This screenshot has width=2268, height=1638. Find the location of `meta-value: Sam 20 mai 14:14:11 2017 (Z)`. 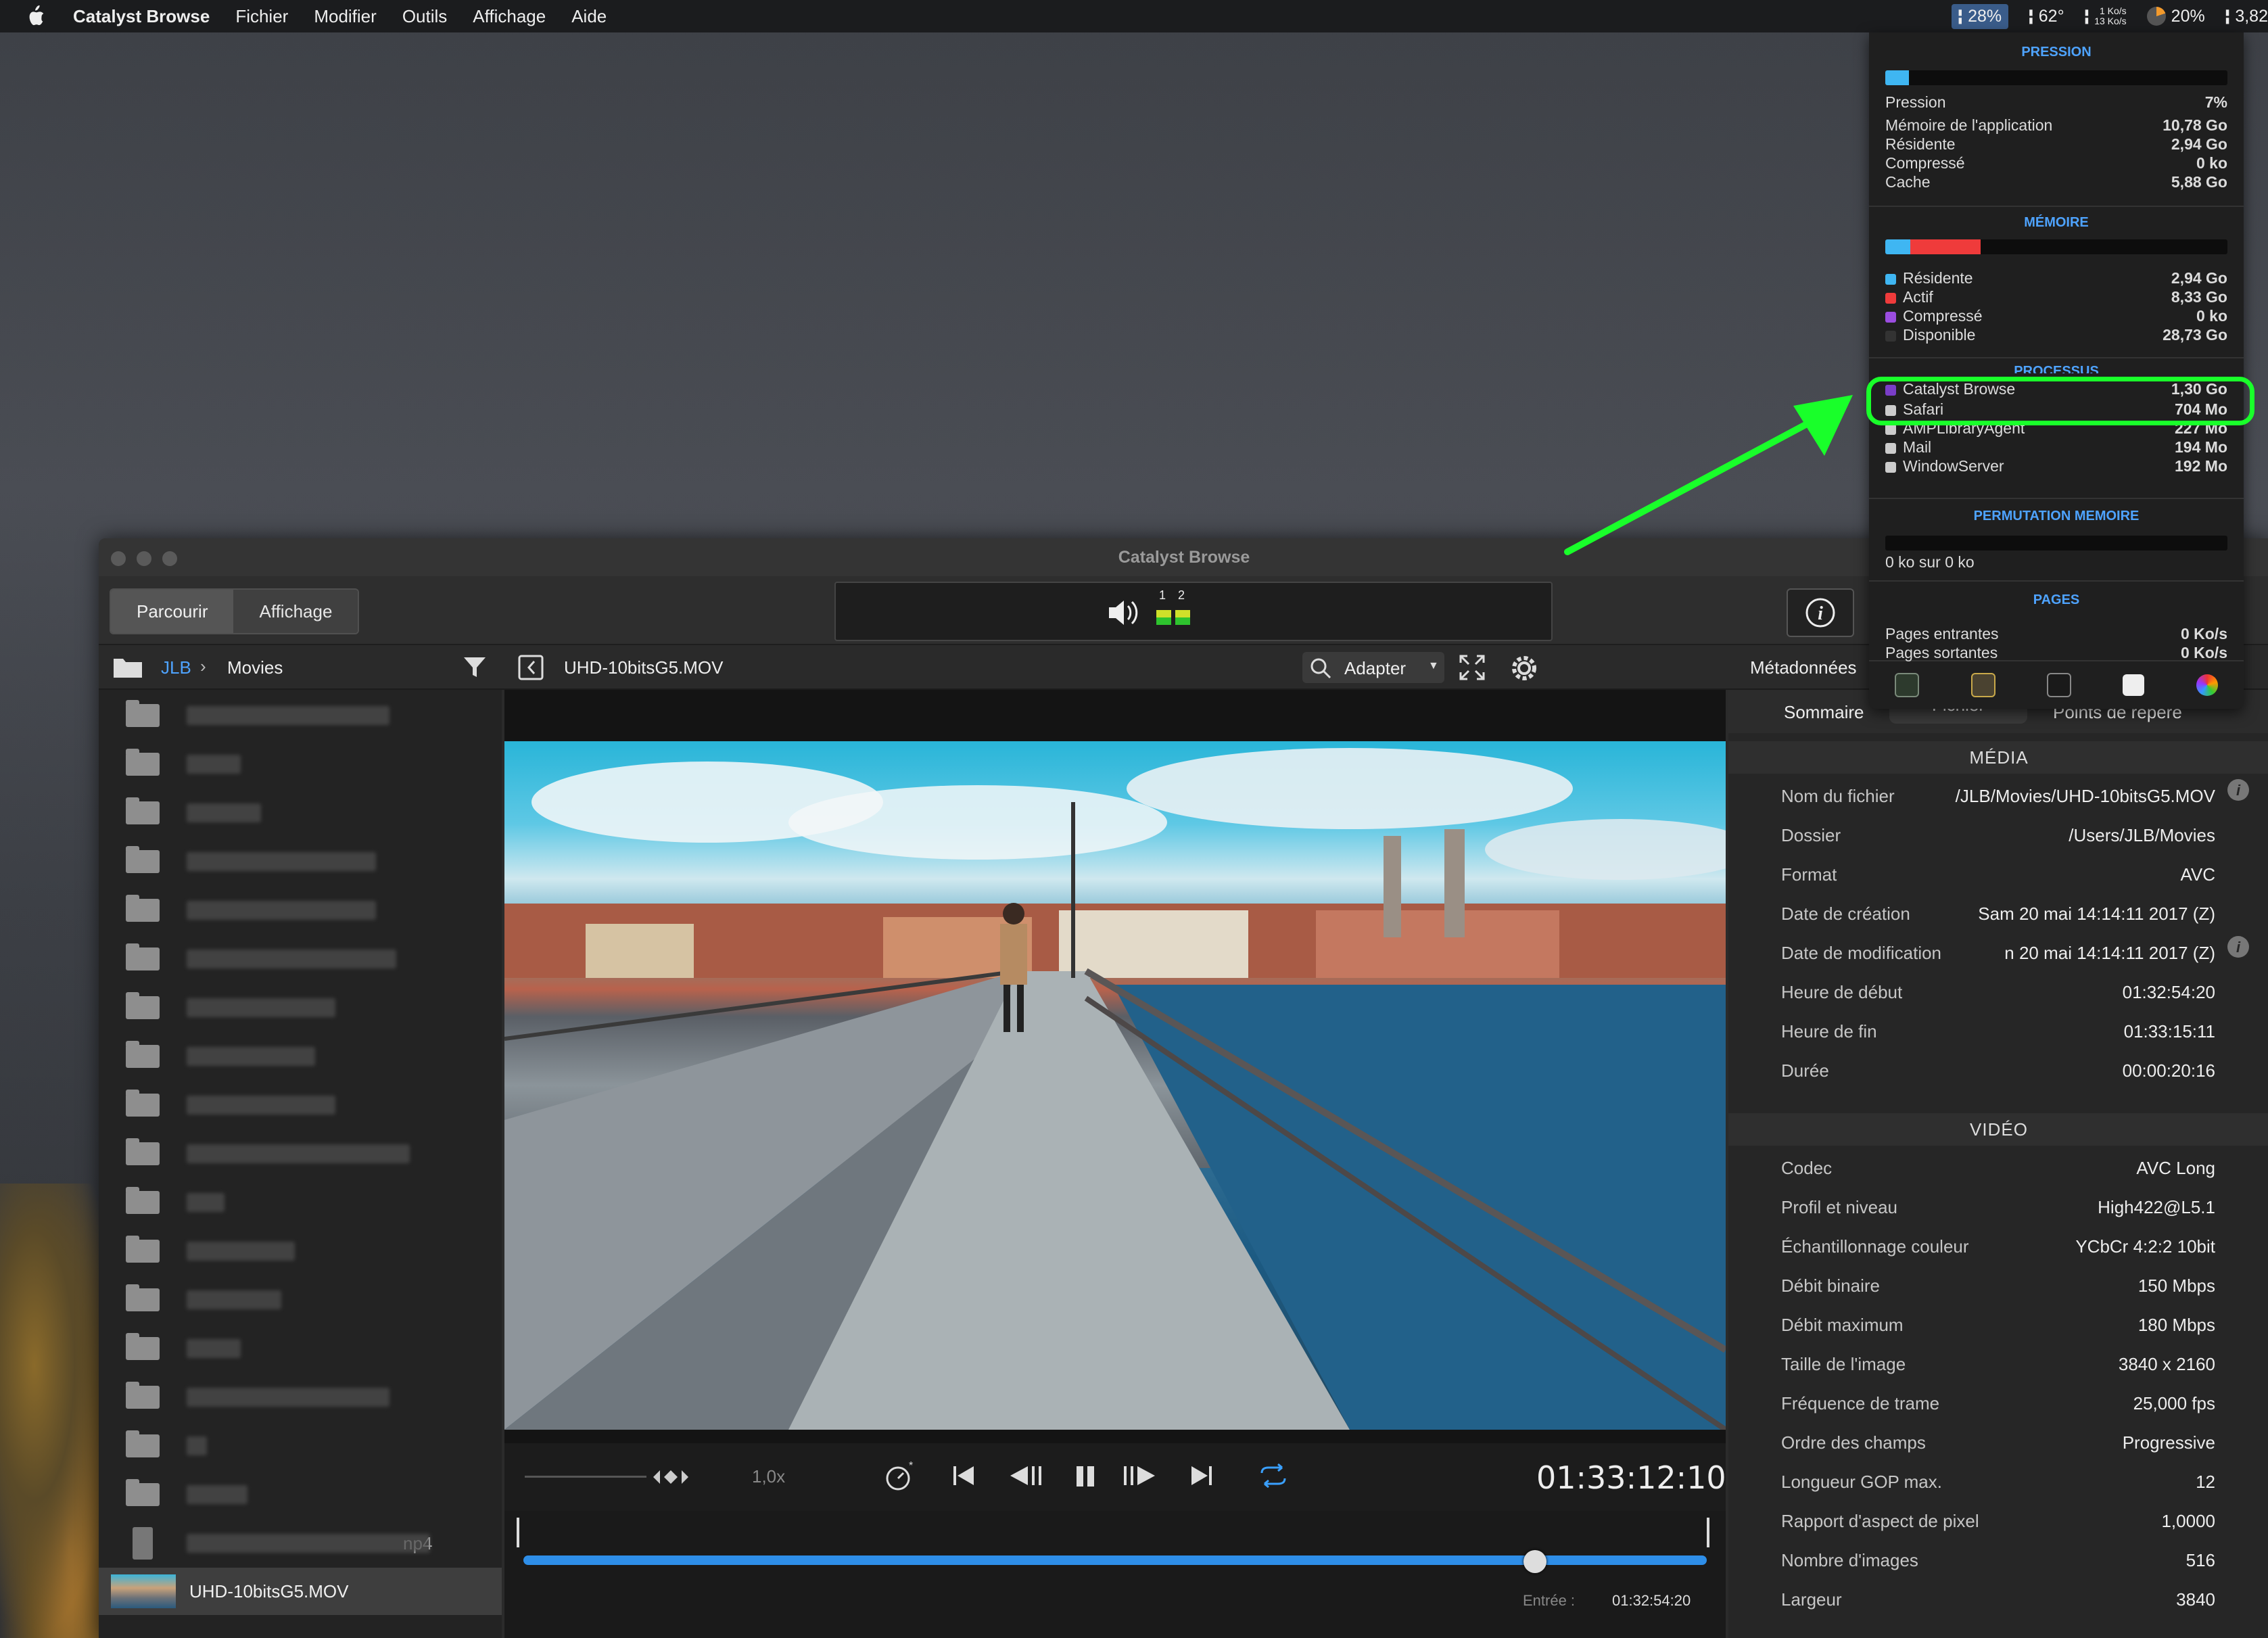

meta-value: Sam 20 mai 14:14:11 2017 (Z) is located at coordinates (2096, 914).